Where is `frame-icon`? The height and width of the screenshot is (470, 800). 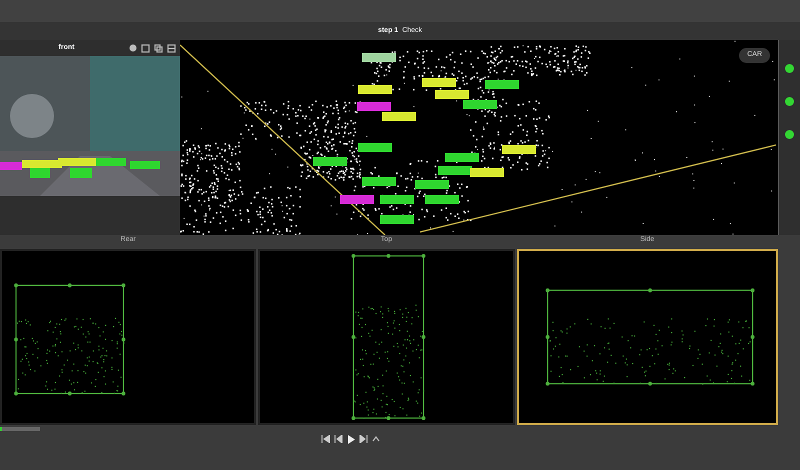 frame-icon is located at coordinates (145, 48).